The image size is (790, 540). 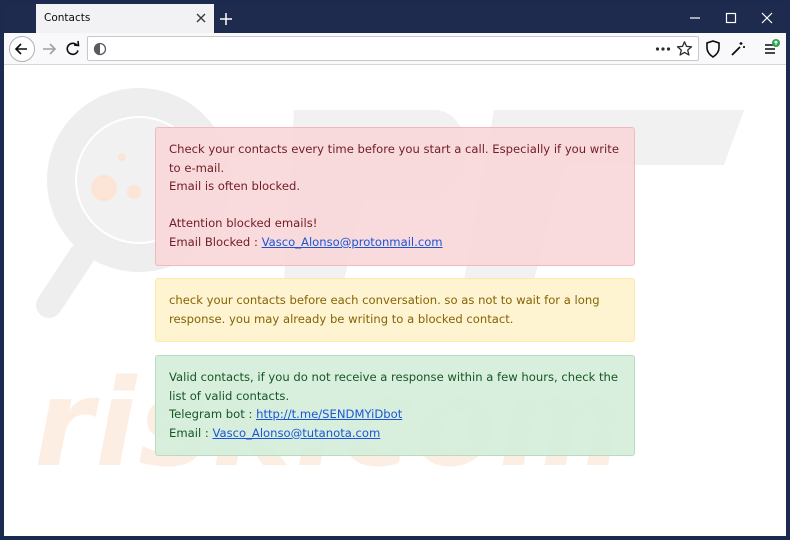 What do you see at coordinates (684, 48) in the screenshot?
I see `bookmark-star-icon` at bounding box center [684, 48].